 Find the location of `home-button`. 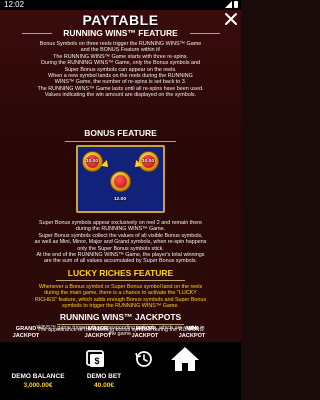

home-button is located at coordinates (185, 361).